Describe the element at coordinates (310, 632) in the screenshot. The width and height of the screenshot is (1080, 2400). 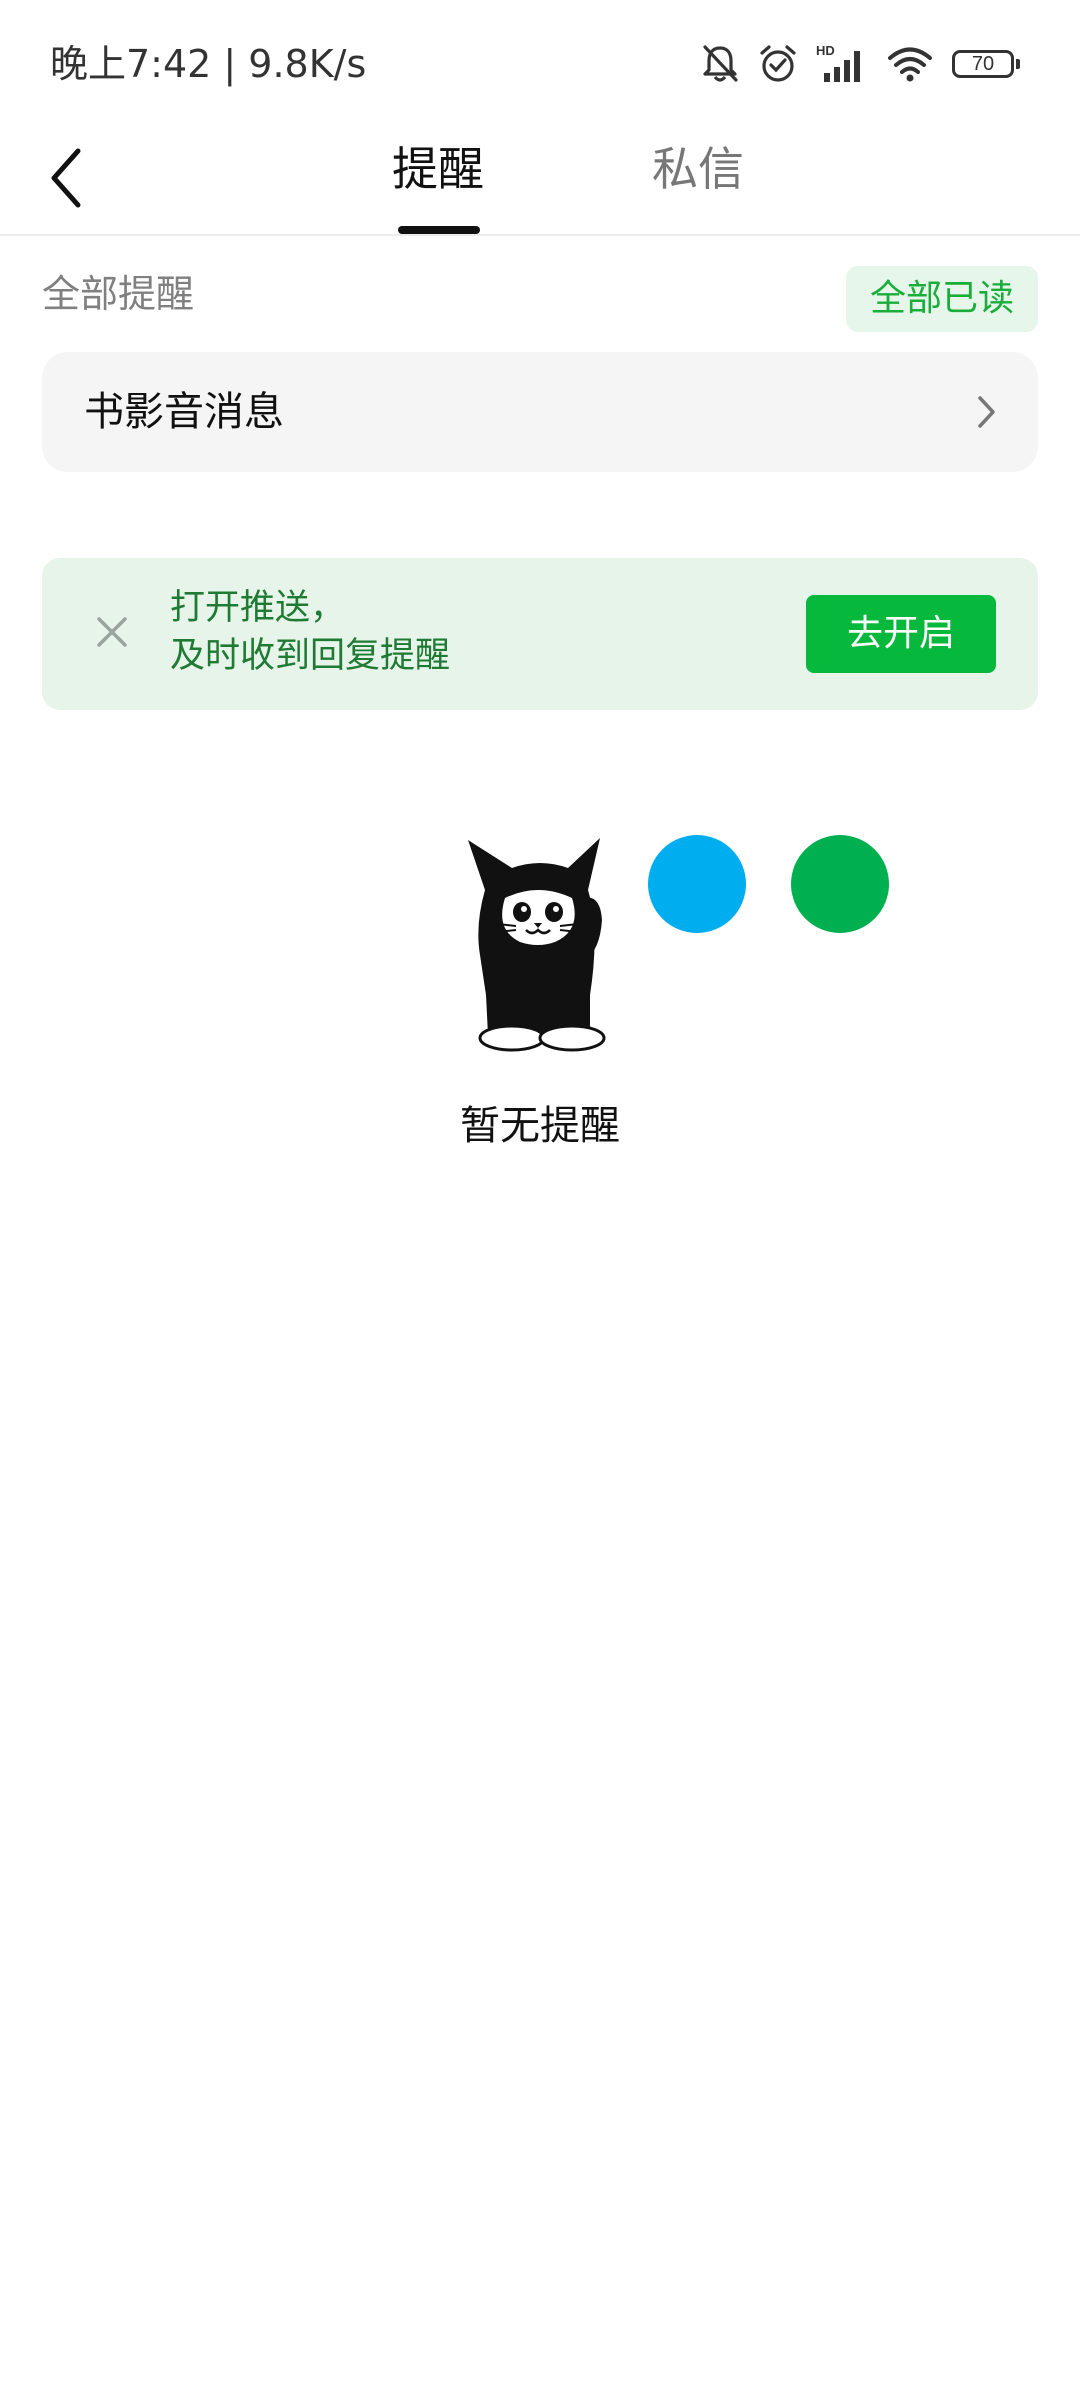
I see `banner-text: 打开推送， 及时收到回复提醒` at that location.